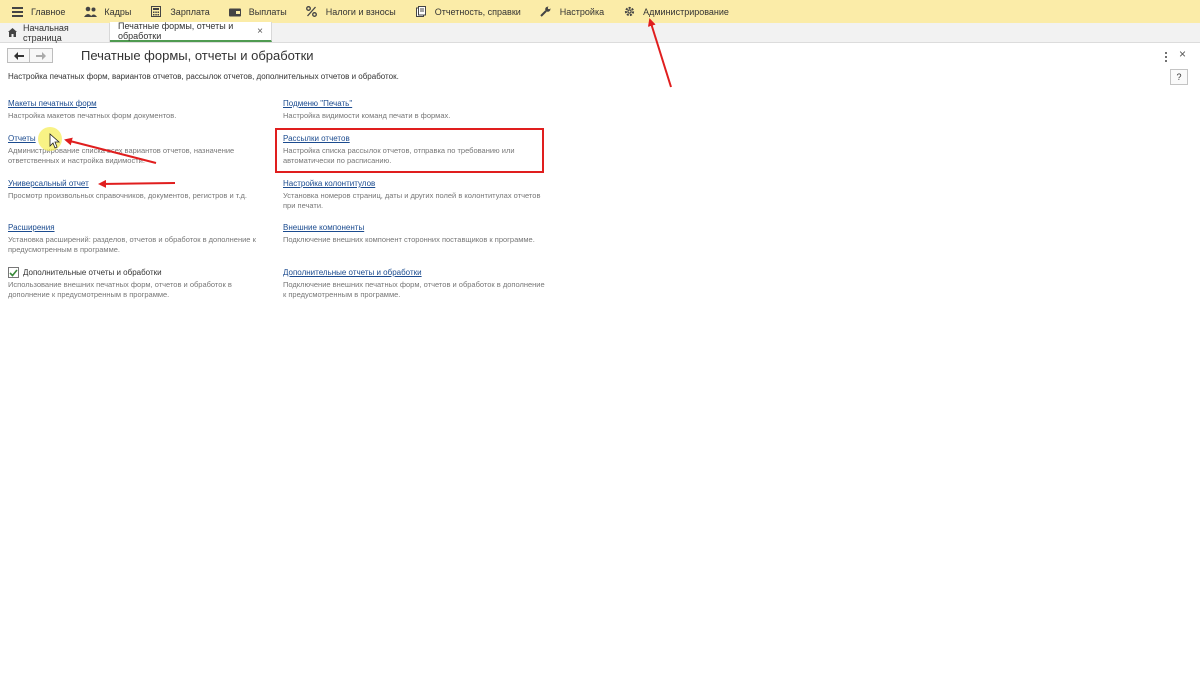 This screenshot has height=675, width=1200. I want to click on close-window-icon: ×, so click(1182, 54).